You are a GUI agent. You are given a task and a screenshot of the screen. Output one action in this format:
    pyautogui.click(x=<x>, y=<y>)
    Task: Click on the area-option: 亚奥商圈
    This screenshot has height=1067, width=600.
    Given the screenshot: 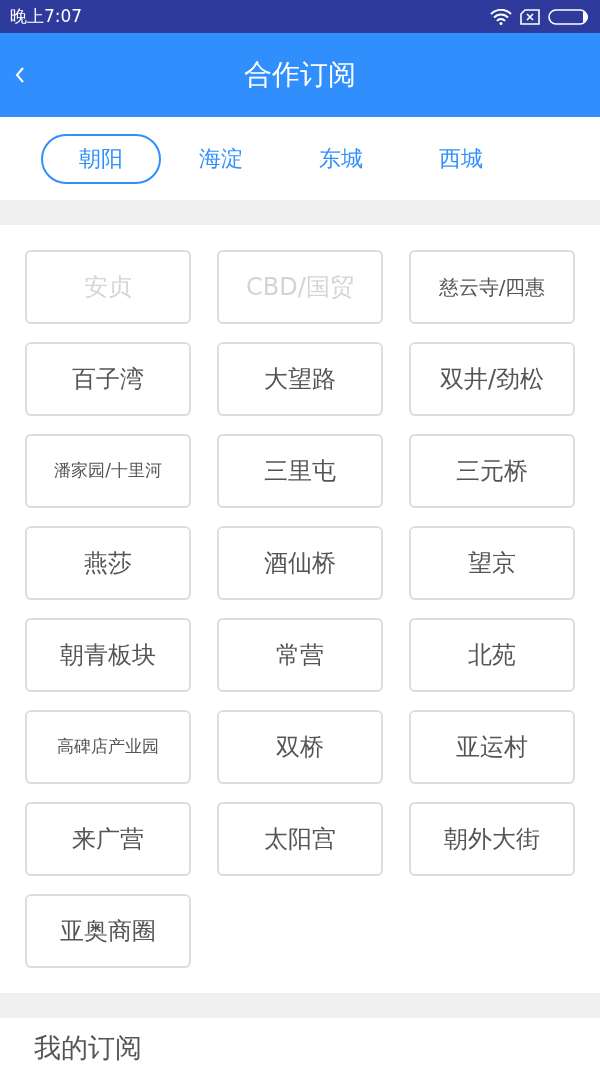 What is the action you would take?
    pyautogui.click(x=108, y=931)
    